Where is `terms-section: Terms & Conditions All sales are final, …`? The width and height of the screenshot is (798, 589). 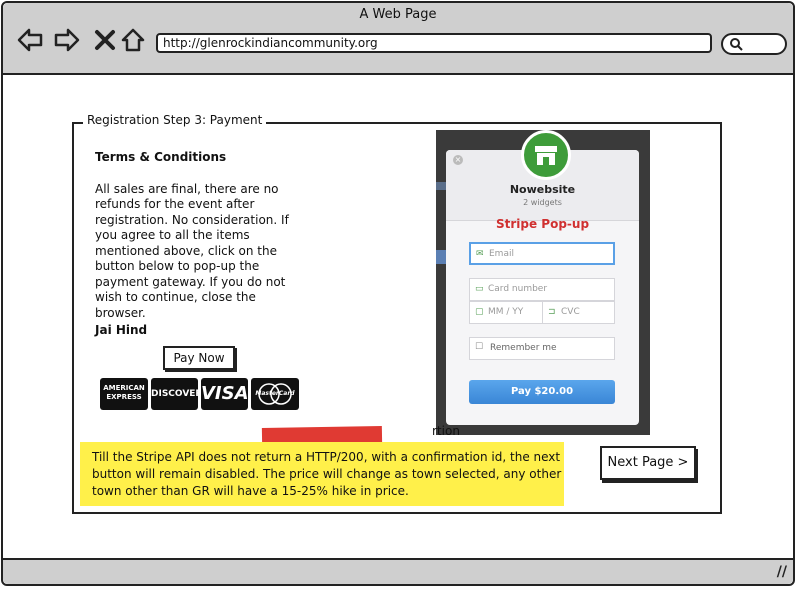
terms-section: Terms & Conditions All sales are final, … is located at coordinates (202, 235).